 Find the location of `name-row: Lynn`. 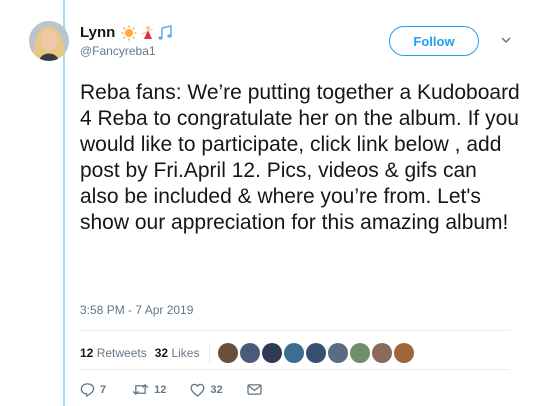

name-row: Lynn is located at coordinates (126, 32).